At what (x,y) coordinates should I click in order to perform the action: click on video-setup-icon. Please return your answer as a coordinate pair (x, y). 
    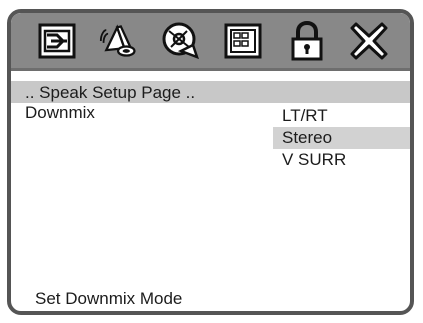
    Looking at the image, I should click on (181, 41).